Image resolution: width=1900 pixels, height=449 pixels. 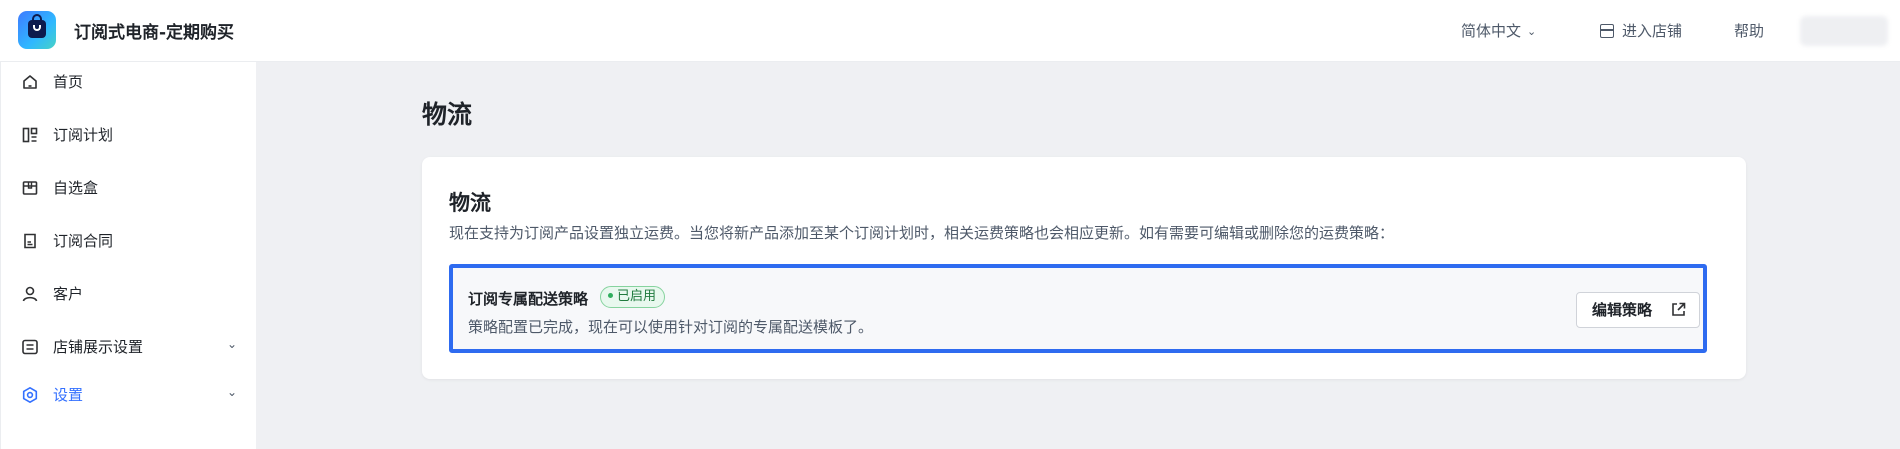 I want to click on user-avatar, so click(x=1844, y=31).